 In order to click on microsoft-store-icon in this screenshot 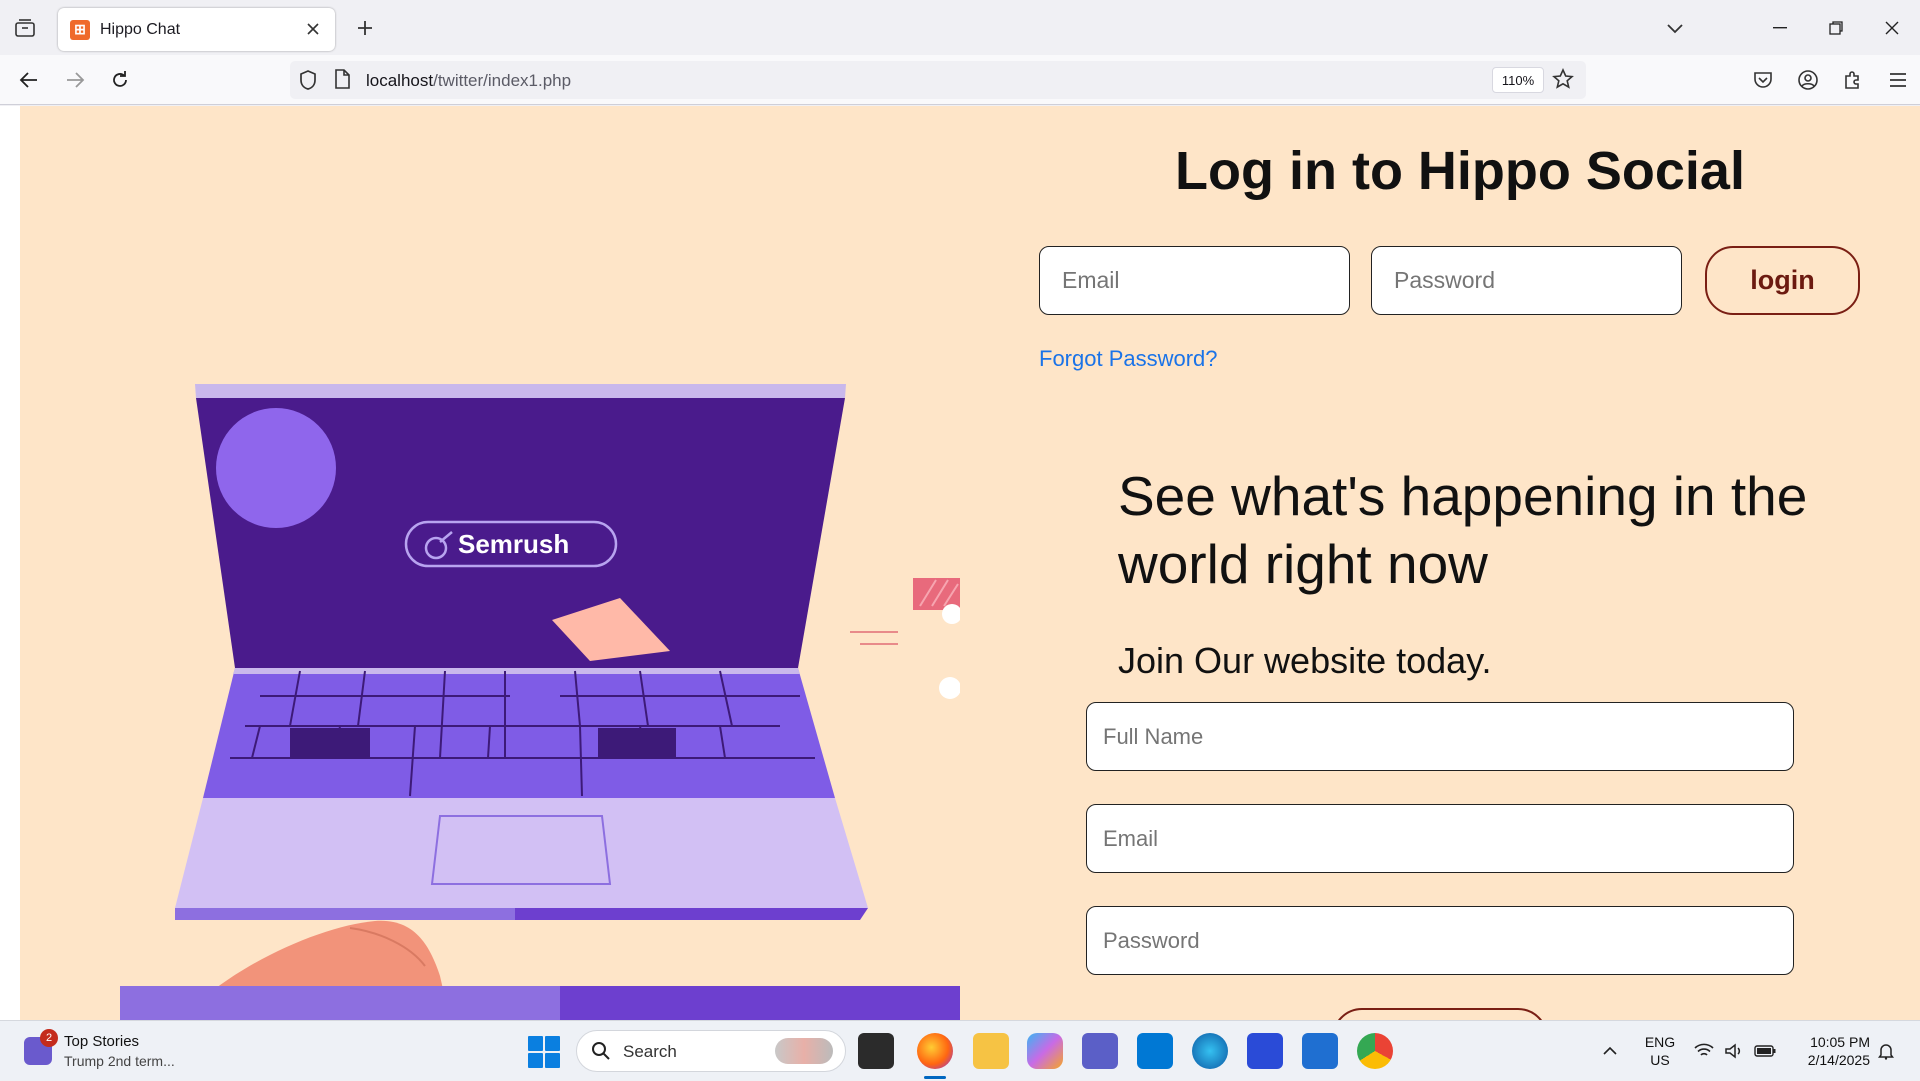, I will do `click(1320, 1051)`.